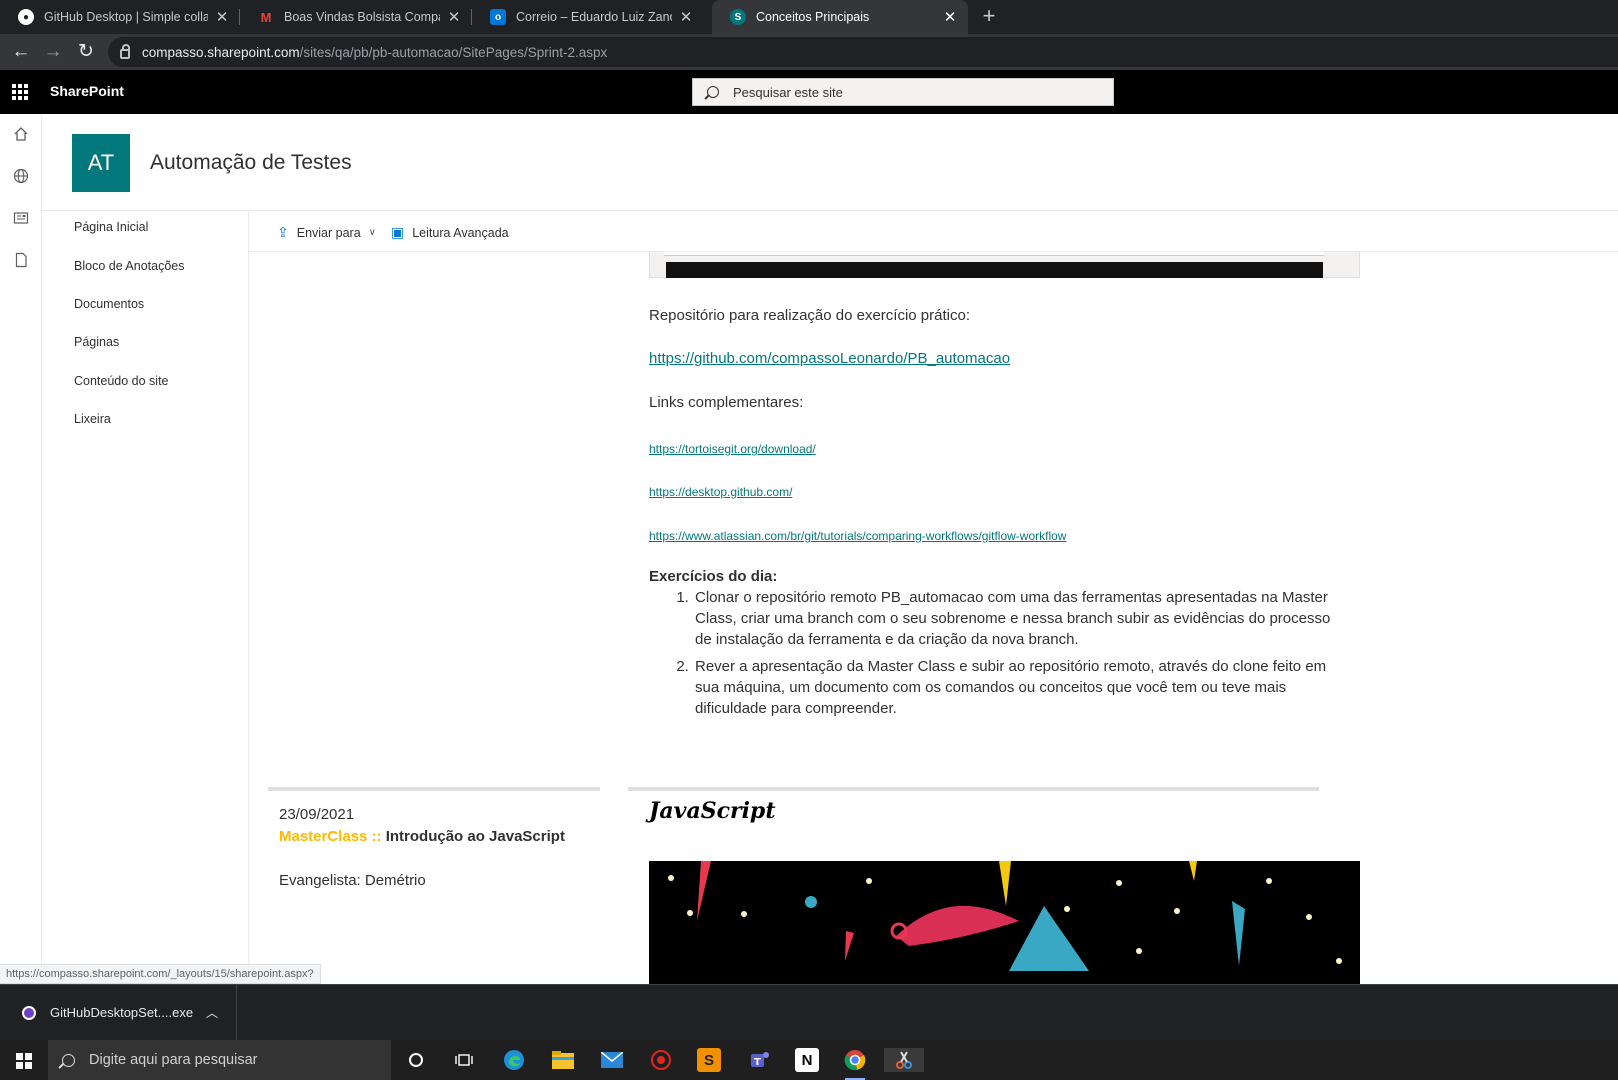  I want to click on tab-outlook: o Correio – Eduardo Luiz Zanotto – ✕, so click(588, 17).